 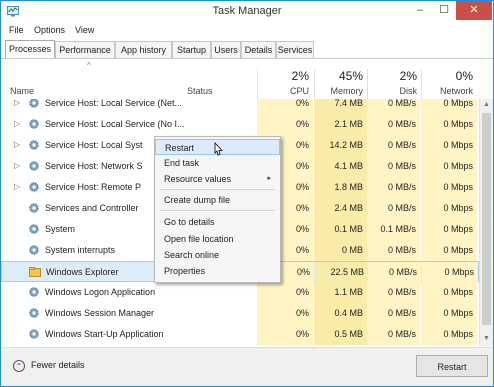 What do you see at coordinates (348, 166) in the screenshot?
I see `memory-value: 4.1 MB` at bounding box center [348, 166].